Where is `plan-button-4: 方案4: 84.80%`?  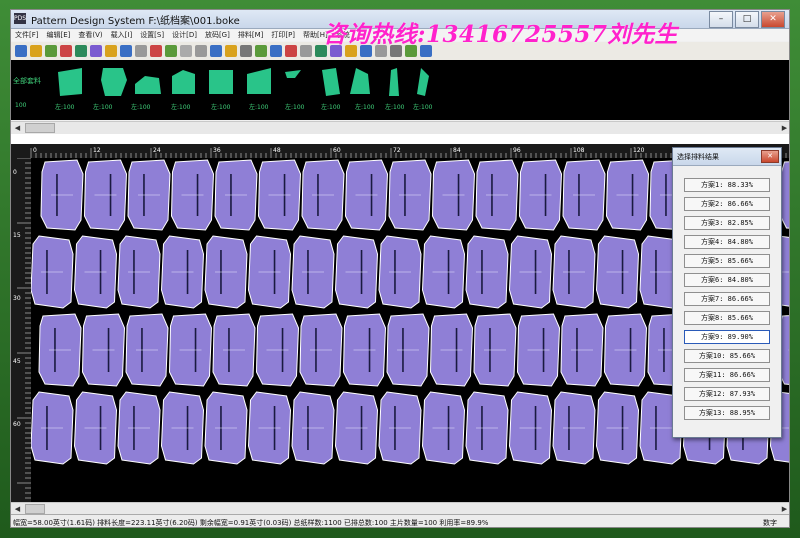
plan-button-4: 方案4: 84.80% is located at coordinates (727, 242).